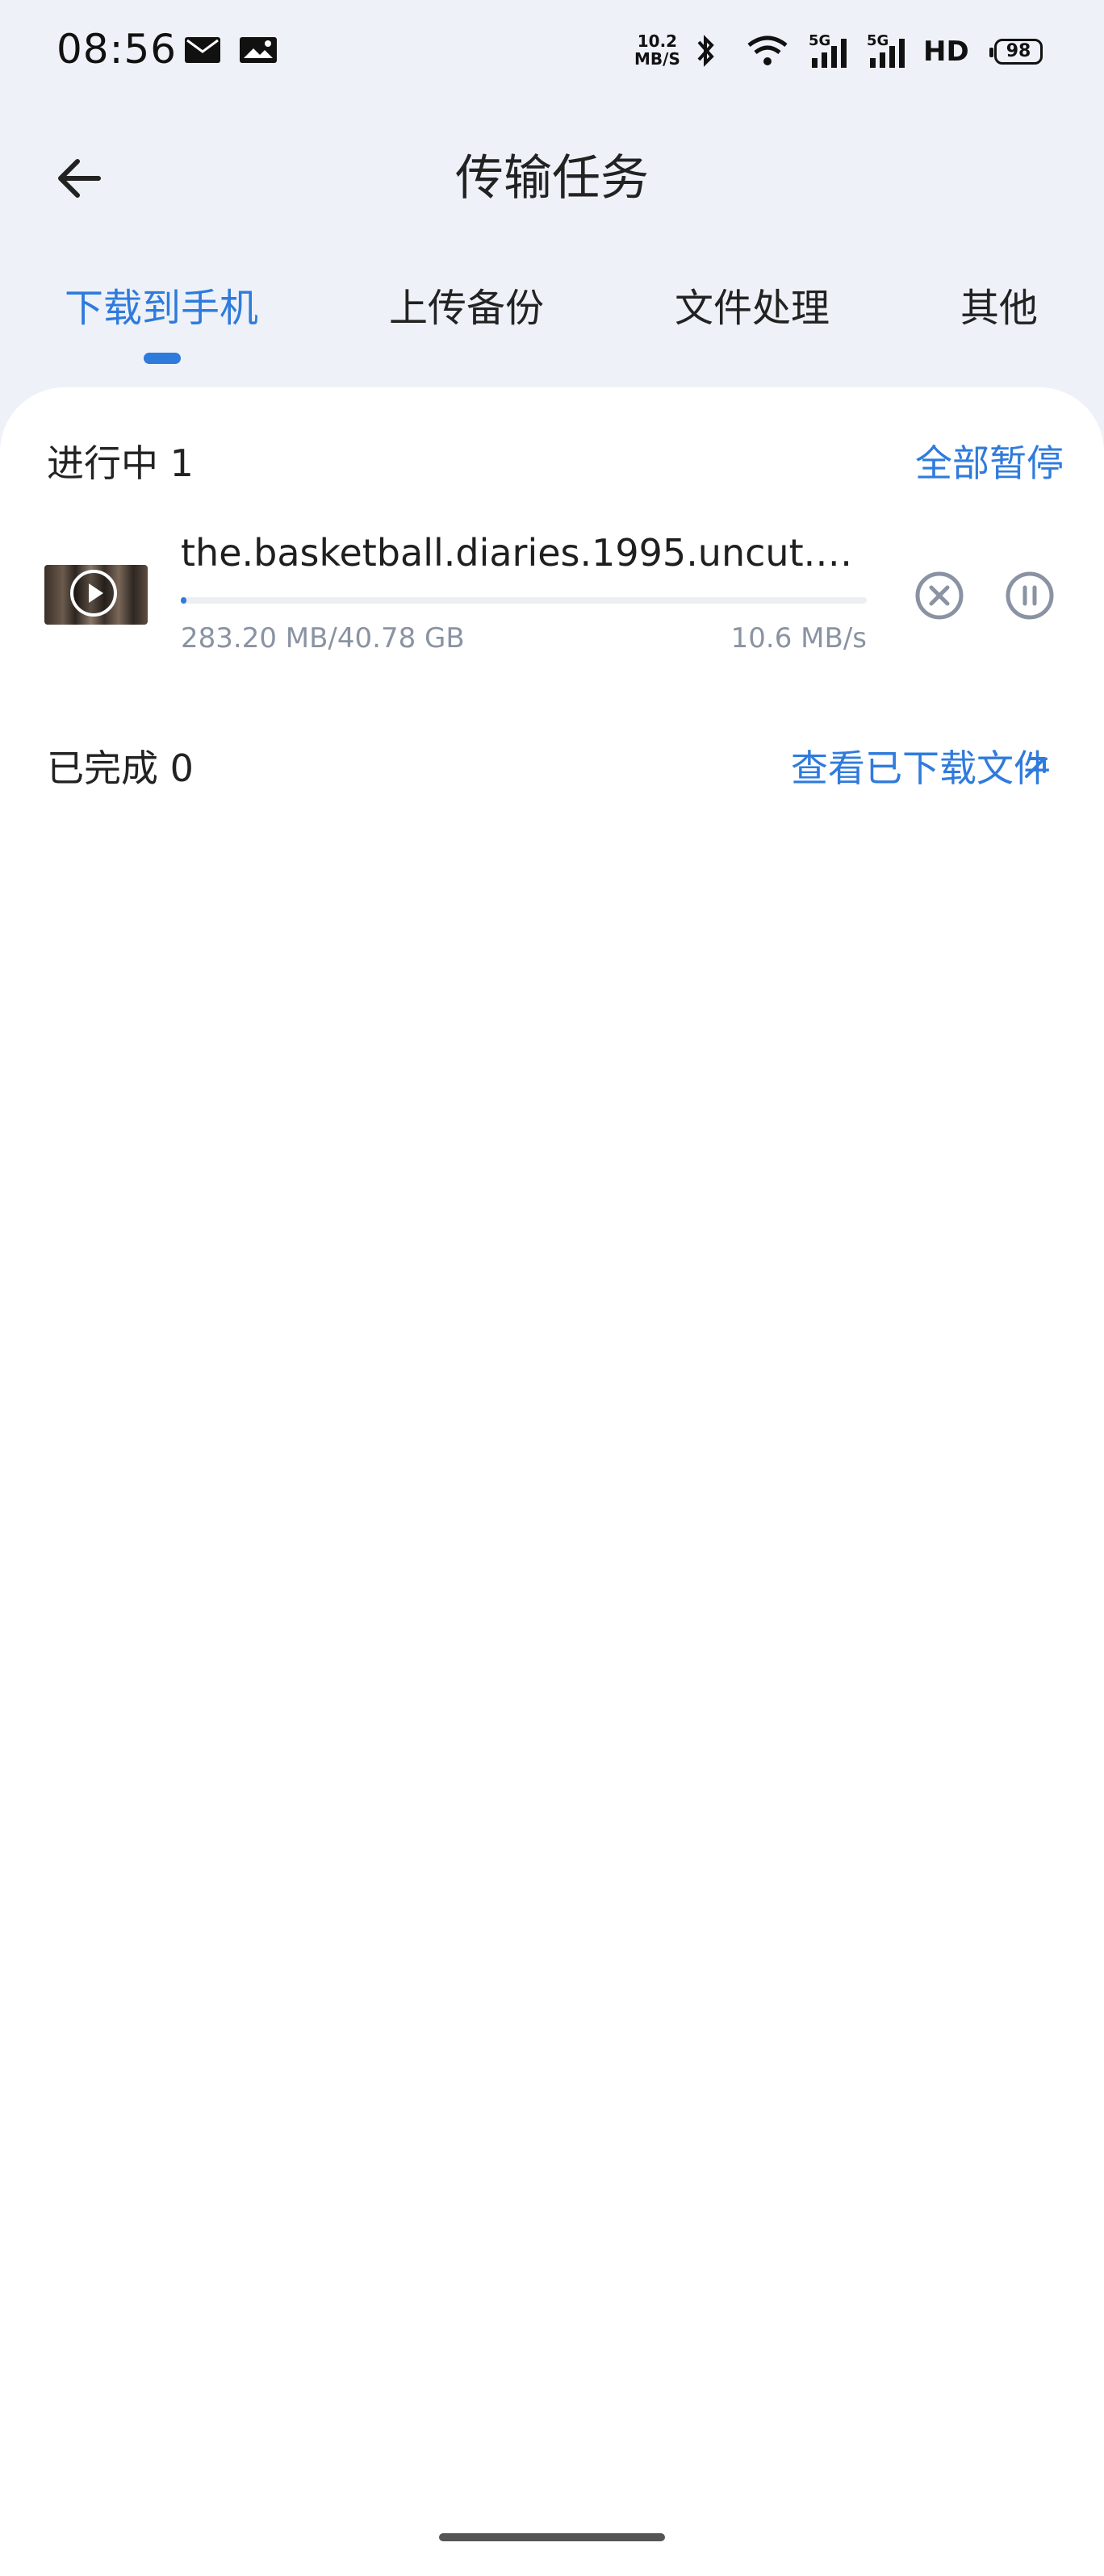 Image resolution: width=1104 pixels, height=2576 pixels. I want to click on completed-title: 已完成 0, so click(120, 768).